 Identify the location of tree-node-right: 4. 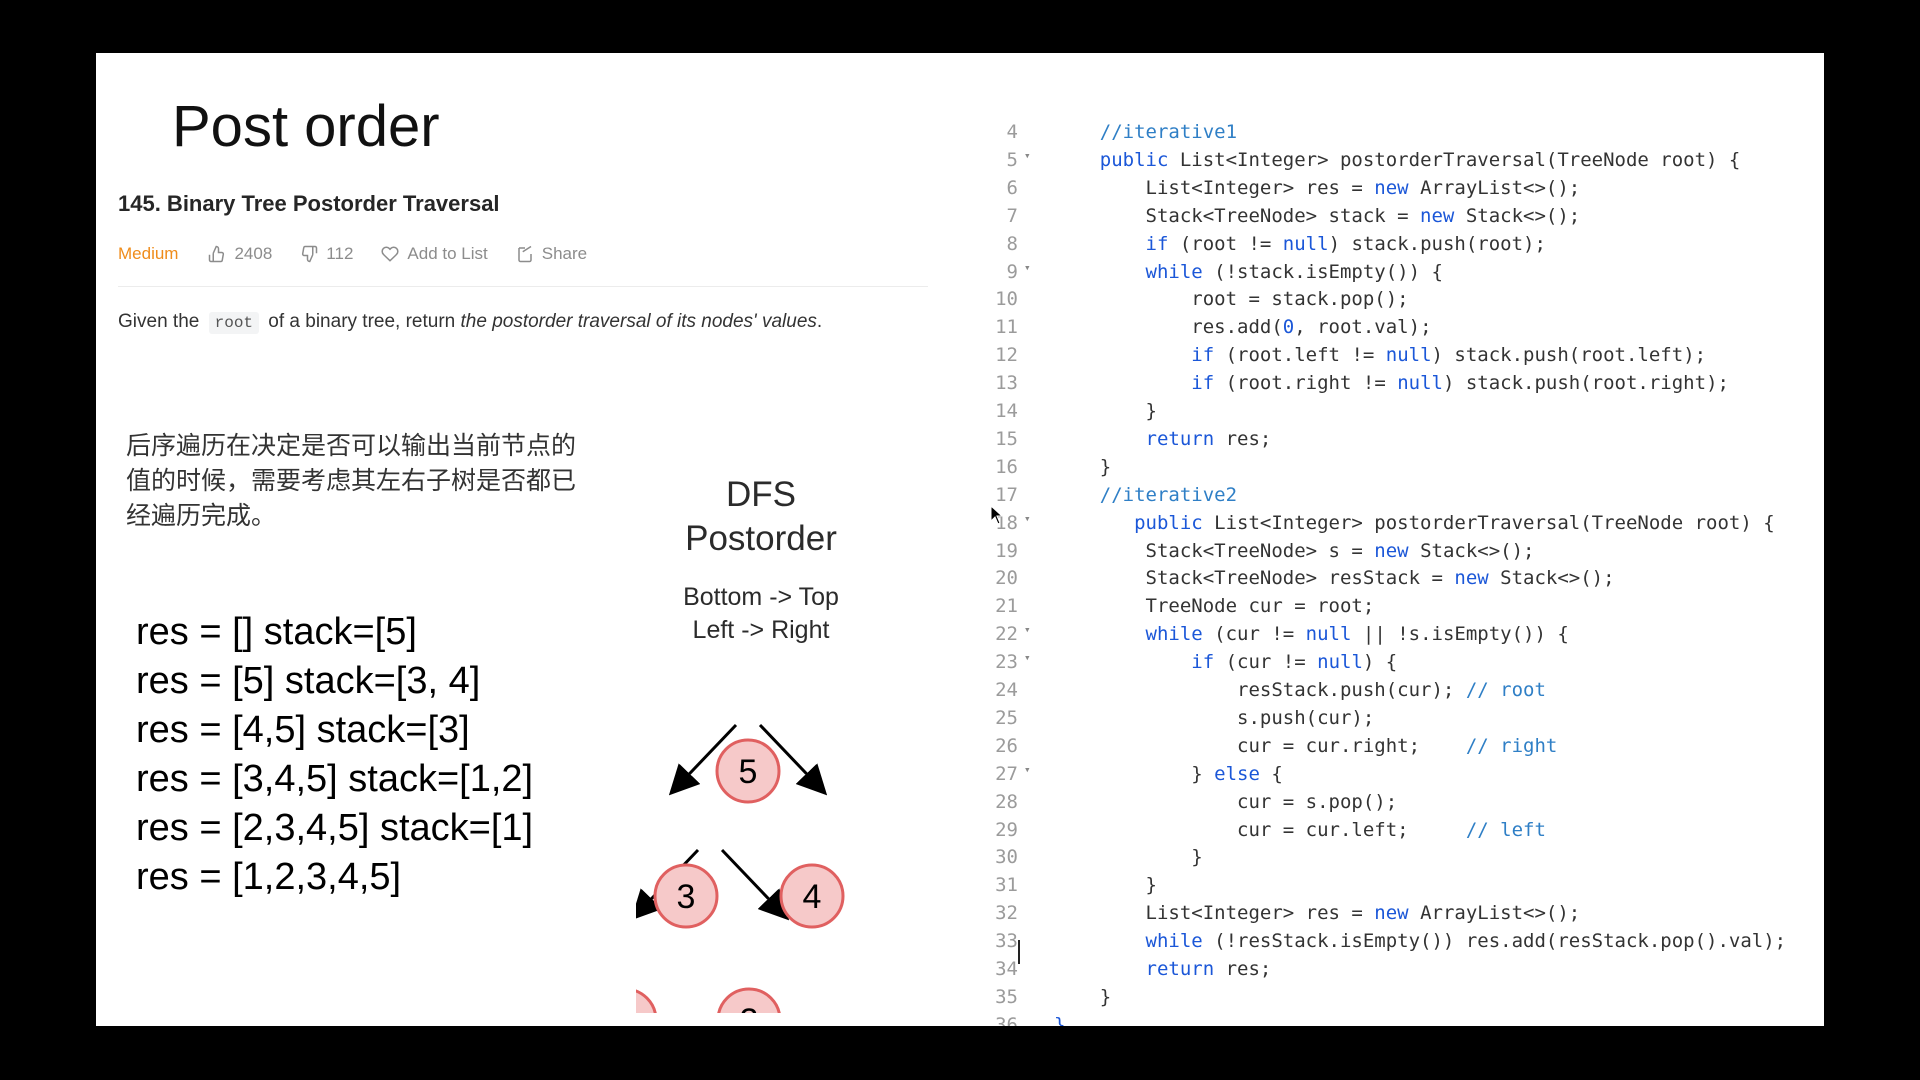
(812, 896).